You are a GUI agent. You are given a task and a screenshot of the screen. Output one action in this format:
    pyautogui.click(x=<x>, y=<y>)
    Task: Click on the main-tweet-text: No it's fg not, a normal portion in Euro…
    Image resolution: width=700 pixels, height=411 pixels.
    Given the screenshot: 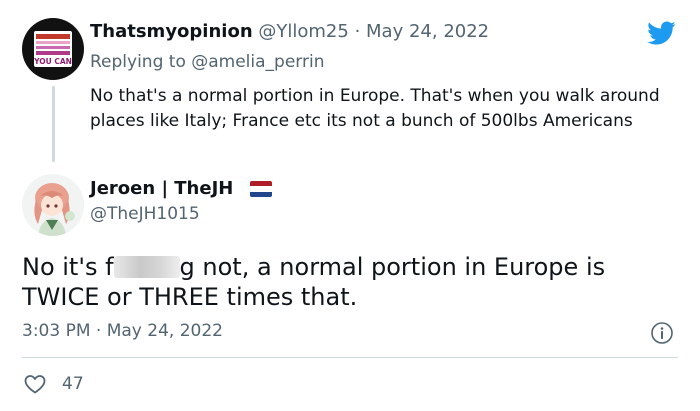 What is the action you would take?
    pyautogui.click(x=347, y=282)
    